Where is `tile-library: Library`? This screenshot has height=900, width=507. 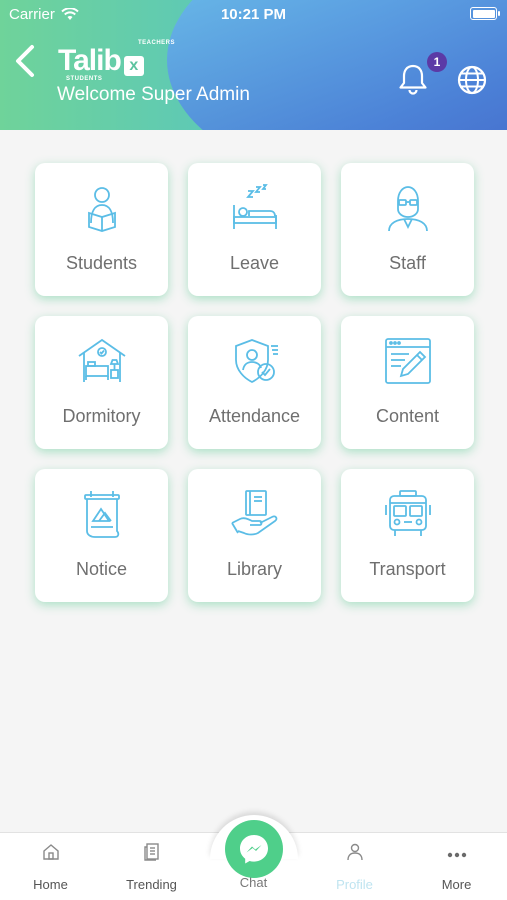
tile-library: Library is located at coordinates (254, 535).